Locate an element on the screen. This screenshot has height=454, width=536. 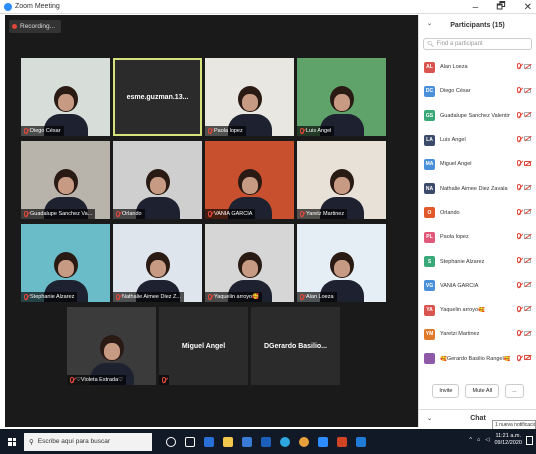
mail-icon is located at coordinates (266, 441).